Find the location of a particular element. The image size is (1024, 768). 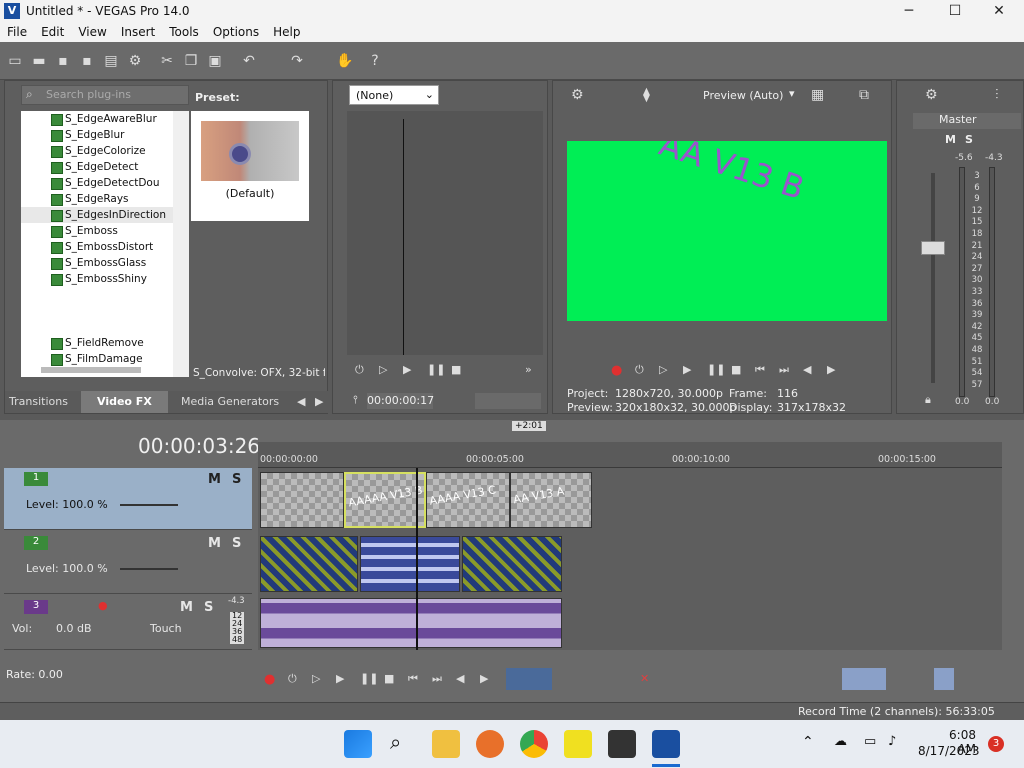

close-button: ✕ is located at coordinates (999, 12).